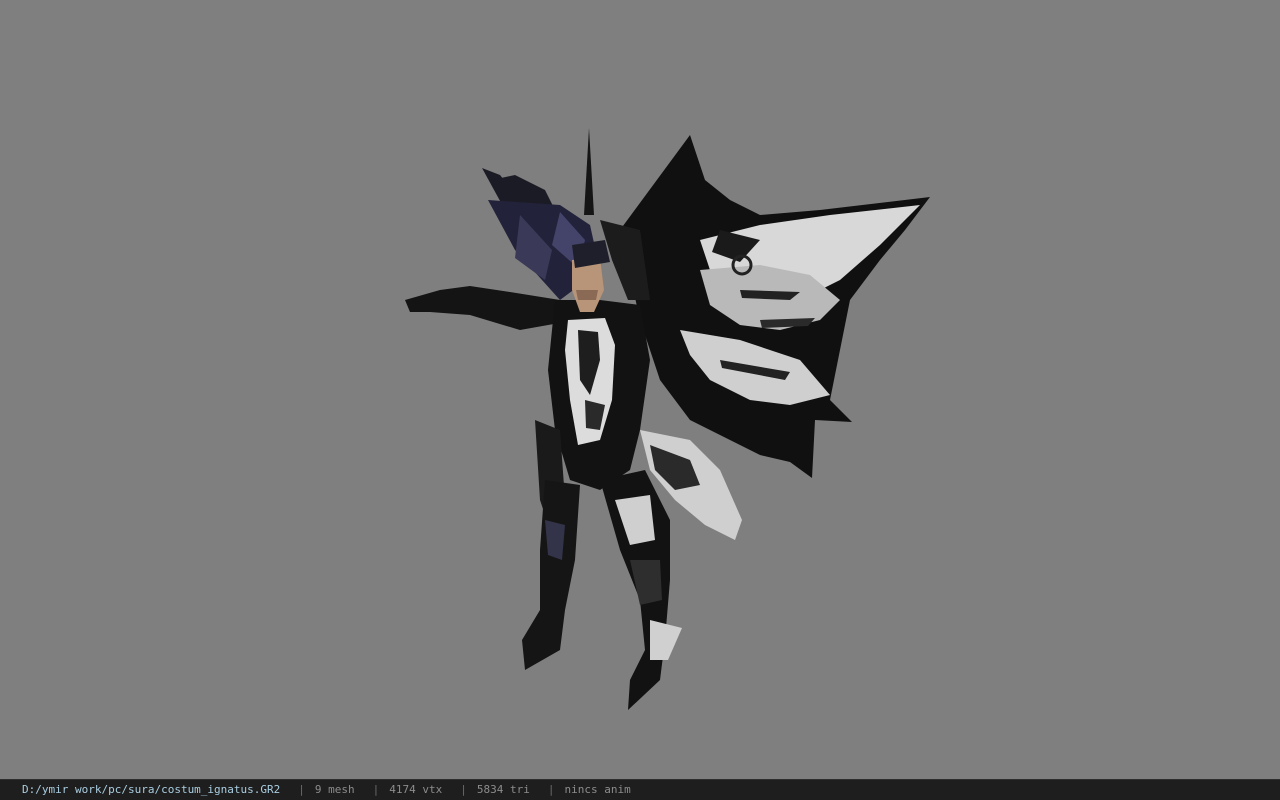 Image resolution: width=1280 pixels, height=800 pixels. What do you see at coordinates (151, 789) in the screenshot?
I see `file-path: D:/ymir work/pc/sura/costum_ignatus.GR2` at bounding box center [151, 789].